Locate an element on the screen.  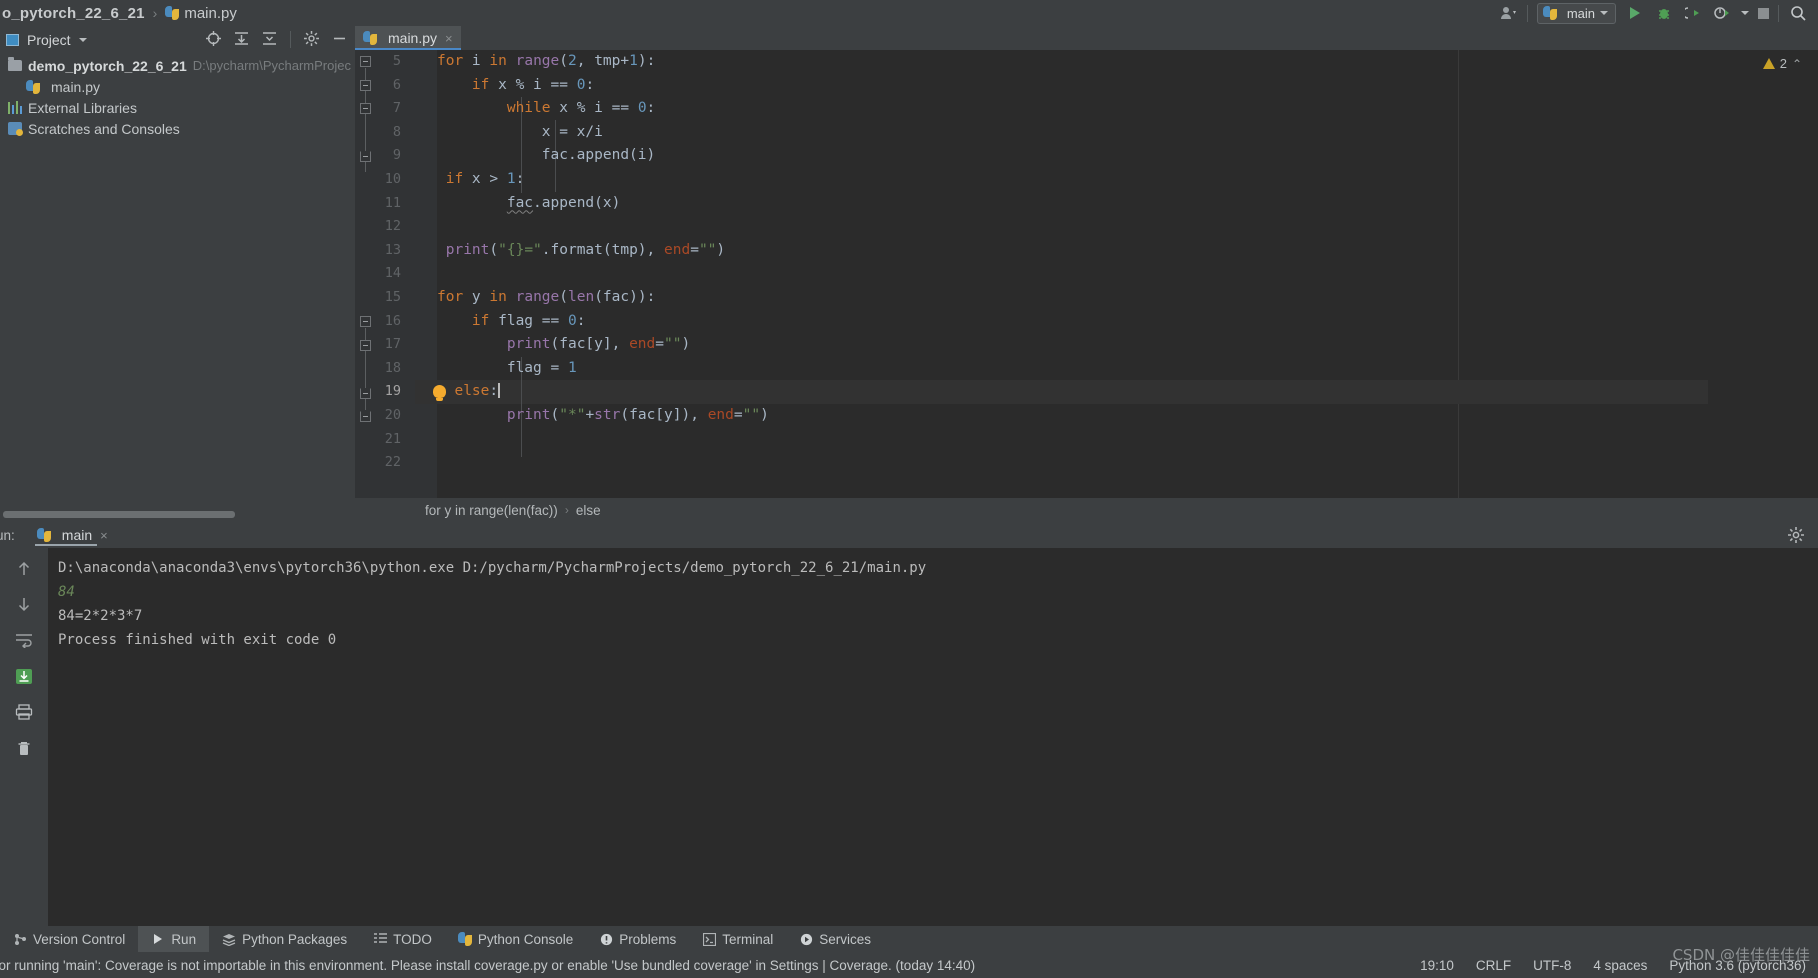
trash-icon is located at coordinates (24, 748).